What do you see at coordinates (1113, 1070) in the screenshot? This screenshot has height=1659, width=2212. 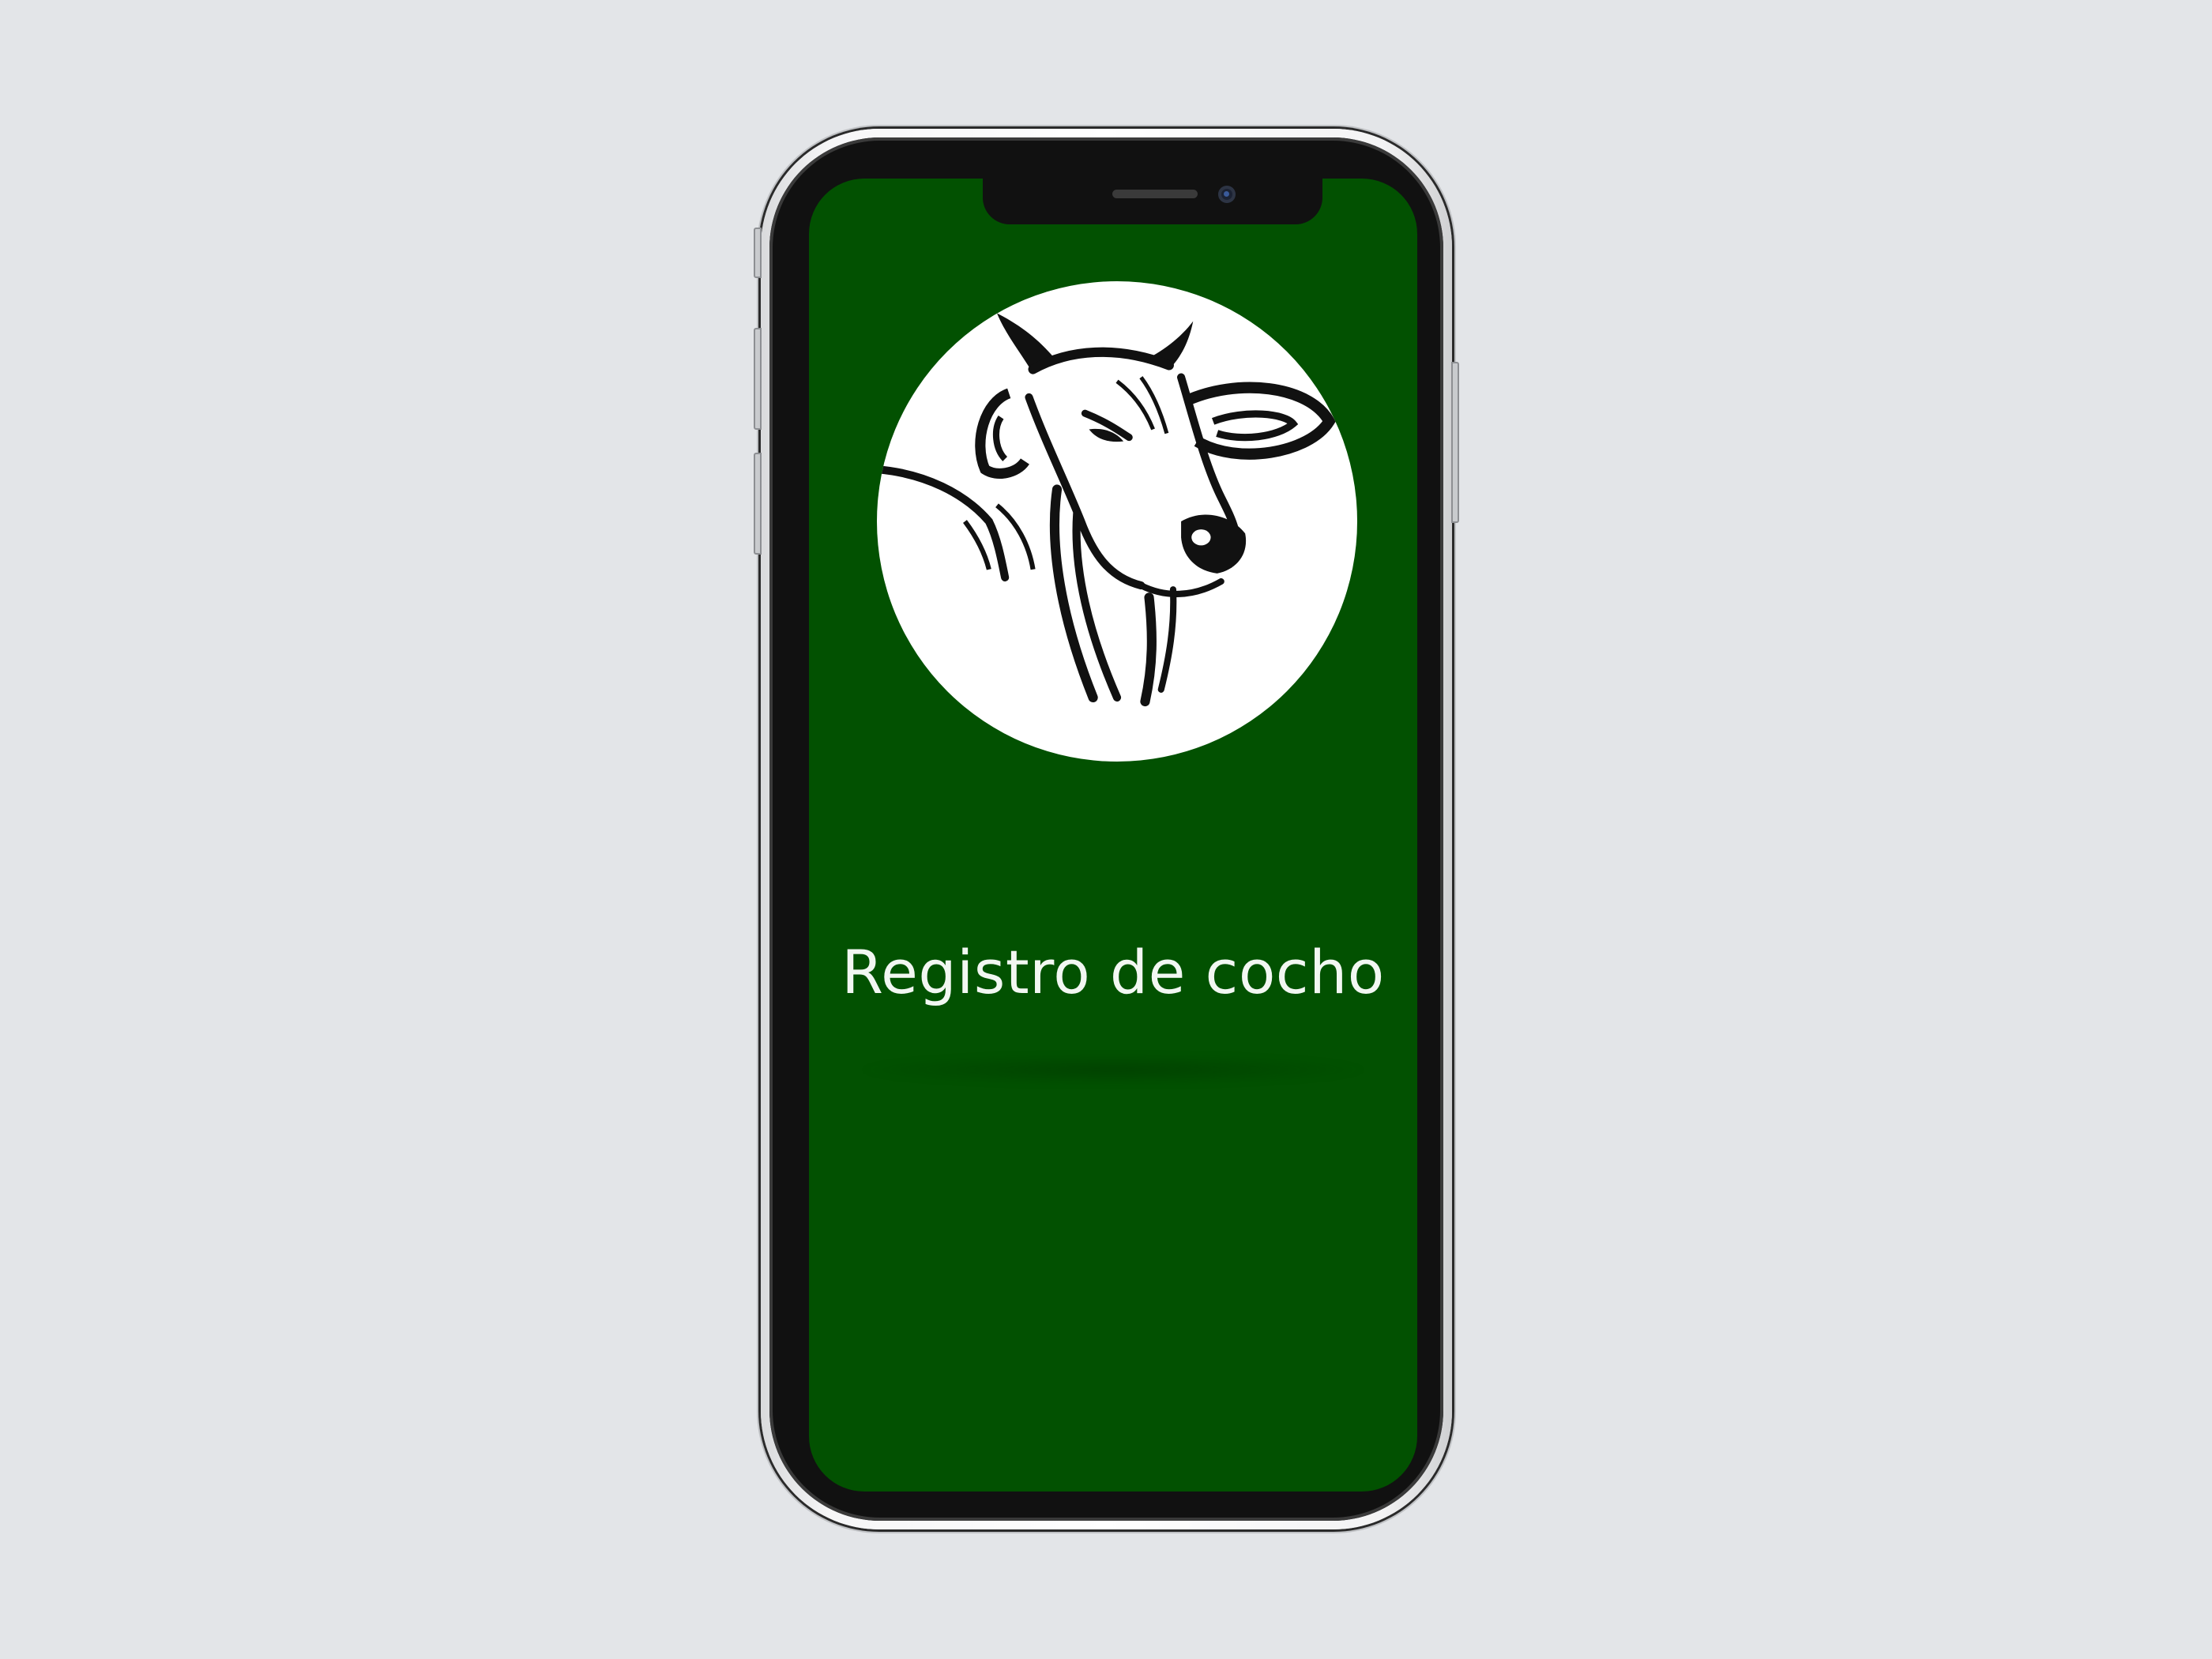 I see `splash-shadow` at bounding box center [1113, 1070].